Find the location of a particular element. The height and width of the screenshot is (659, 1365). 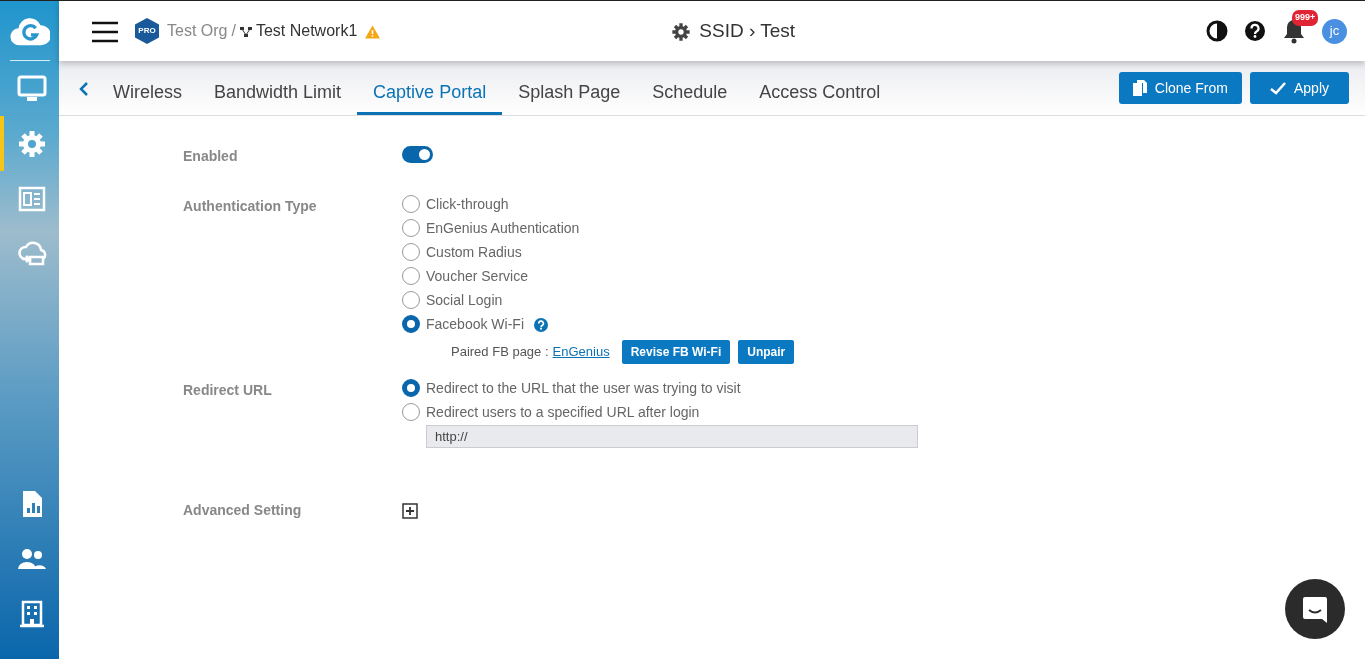

tab: Bandwidth Limit is located at coordinates (278, 88).